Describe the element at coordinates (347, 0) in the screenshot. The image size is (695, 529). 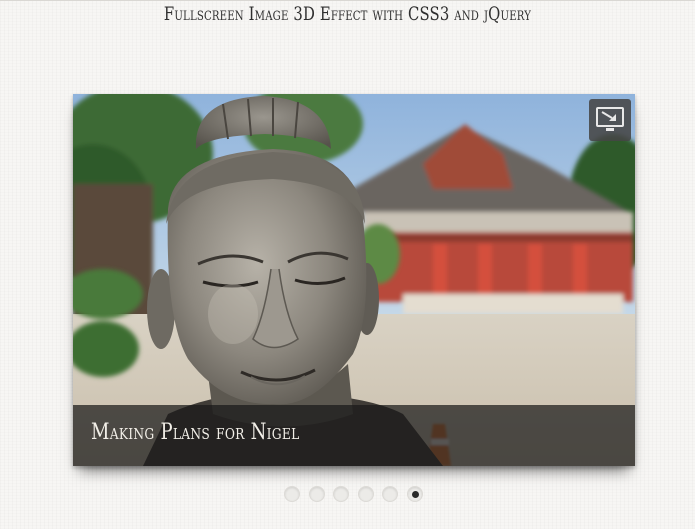
I see `top-divider` at that location.